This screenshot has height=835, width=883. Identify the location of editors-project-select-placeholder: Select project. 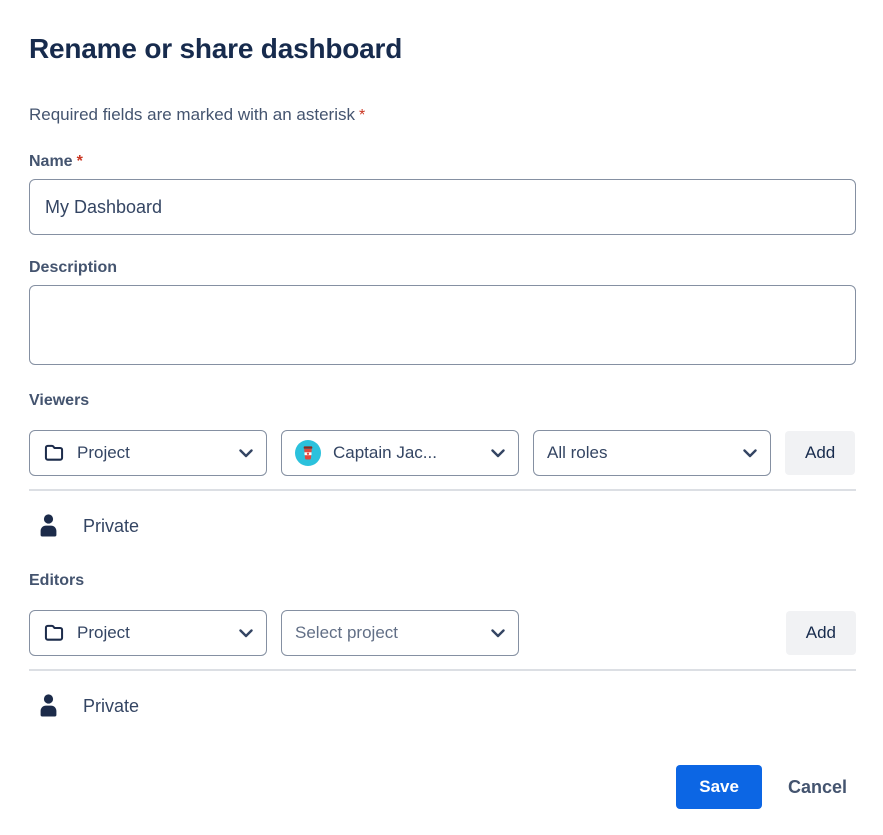
(346, 632).